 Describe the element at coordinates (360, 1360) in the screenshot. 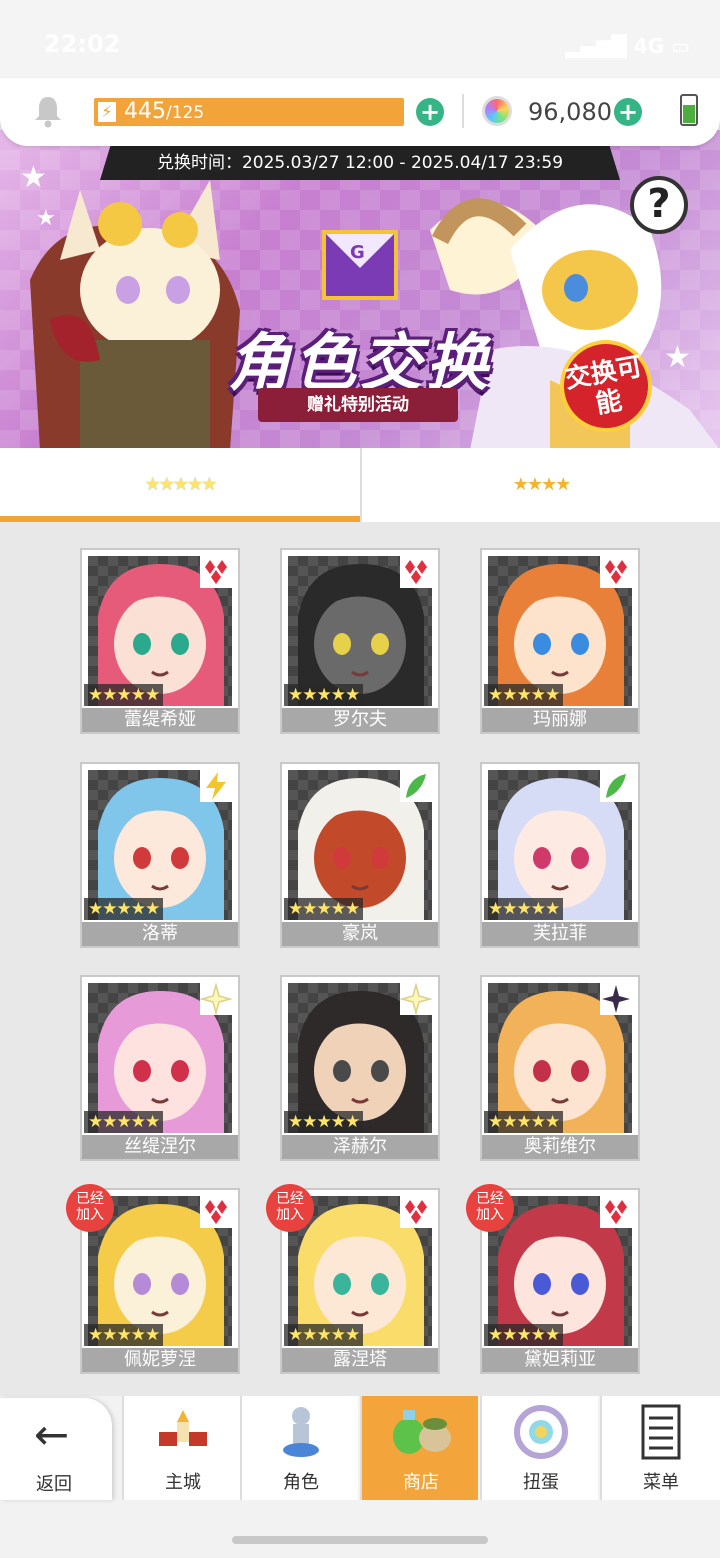

I see `character-name: 露涅塔` at that location.